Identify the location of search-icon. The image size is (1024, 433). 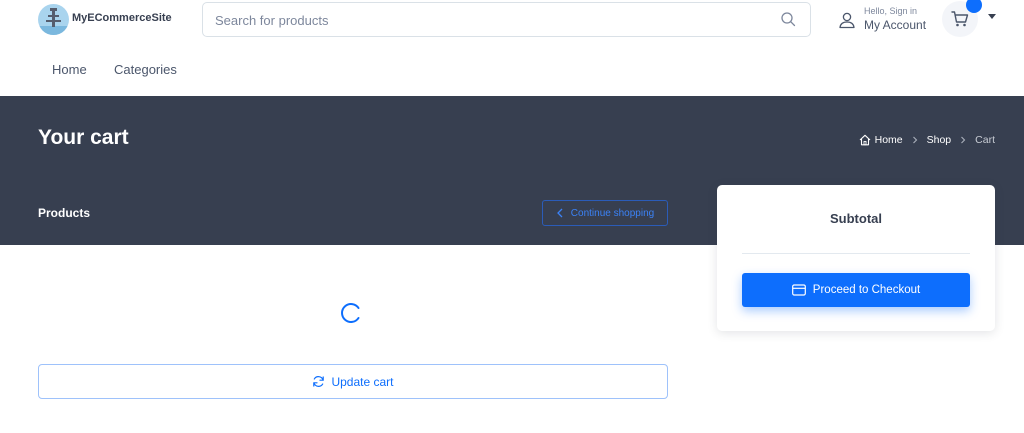
(788, 19).